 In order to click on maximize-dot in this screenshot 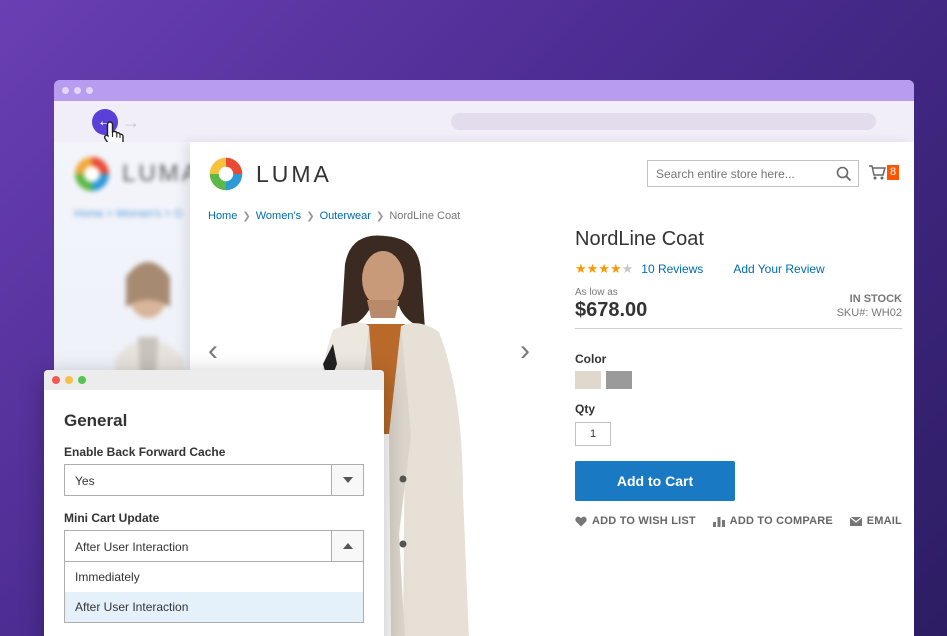, I will do `click(82, 380)`.